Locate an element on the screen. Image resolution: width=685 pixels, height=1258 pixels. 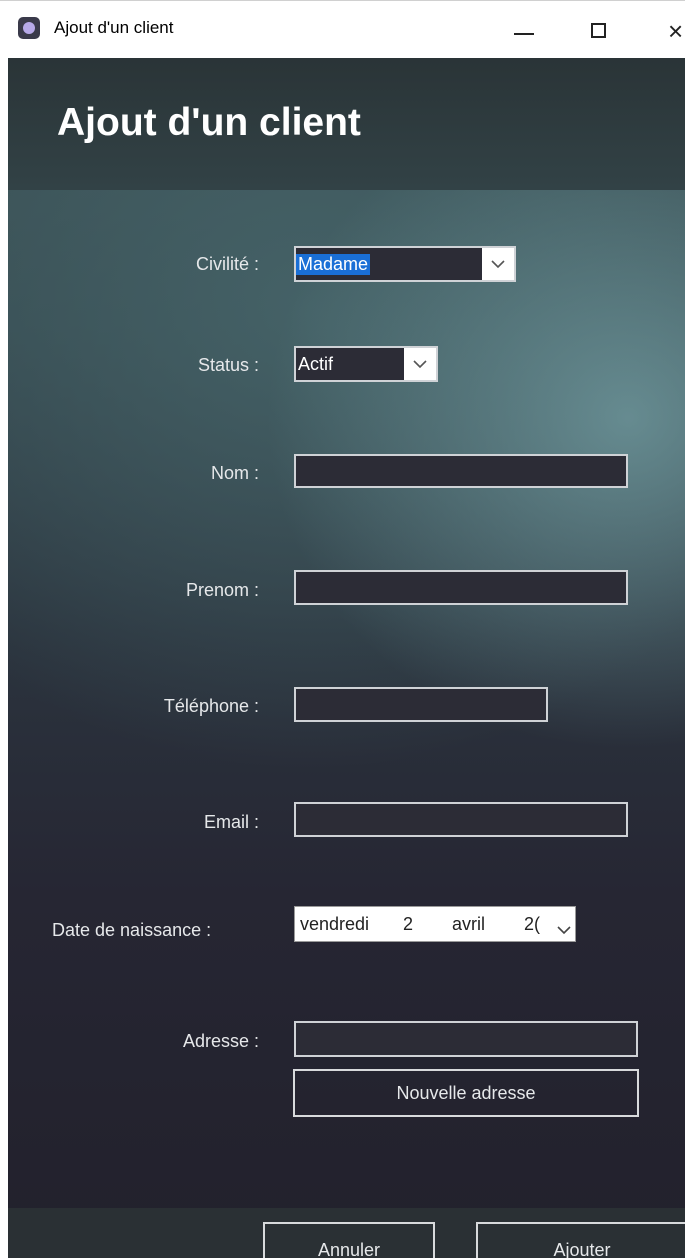
date-month: avril is located at coordinates (468, 924).